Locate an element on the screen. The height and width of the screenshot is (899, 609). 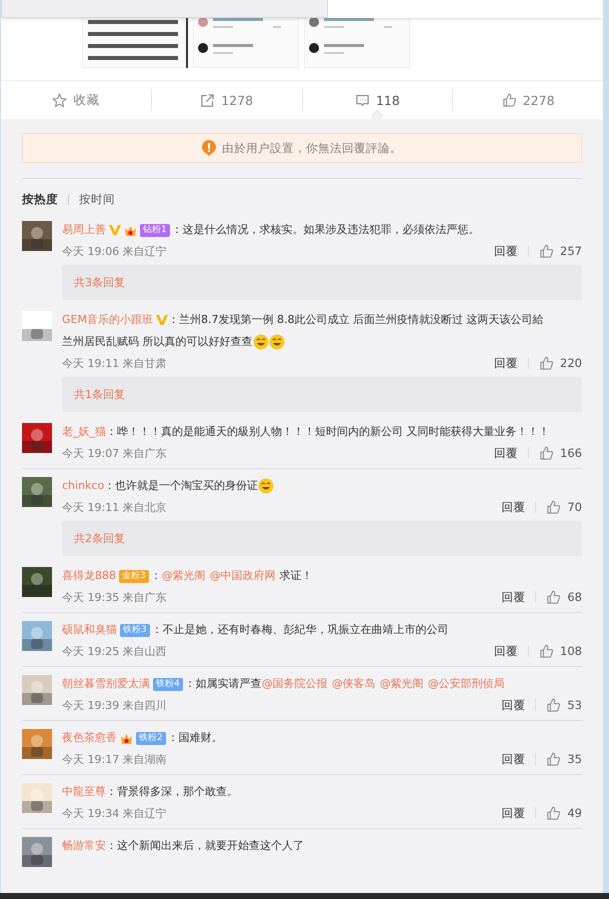
like-button: 108 is located at coordinates (560, 651).